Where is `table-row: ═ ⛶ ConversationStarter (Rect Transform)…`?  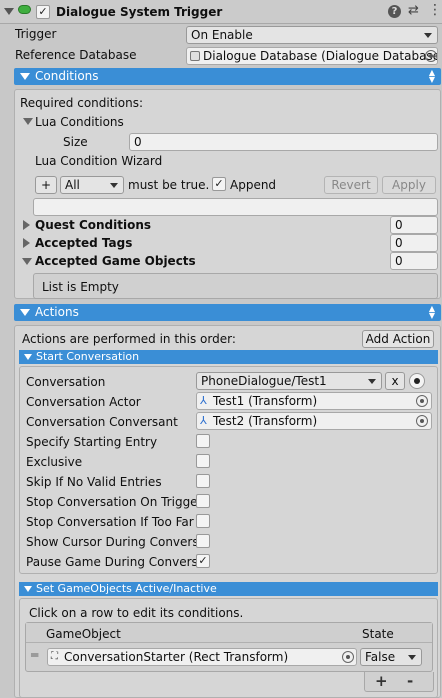
table-row: ═ ⛶ ConversationStarter (Rect Transform)… is located at coordinates (229, 657).